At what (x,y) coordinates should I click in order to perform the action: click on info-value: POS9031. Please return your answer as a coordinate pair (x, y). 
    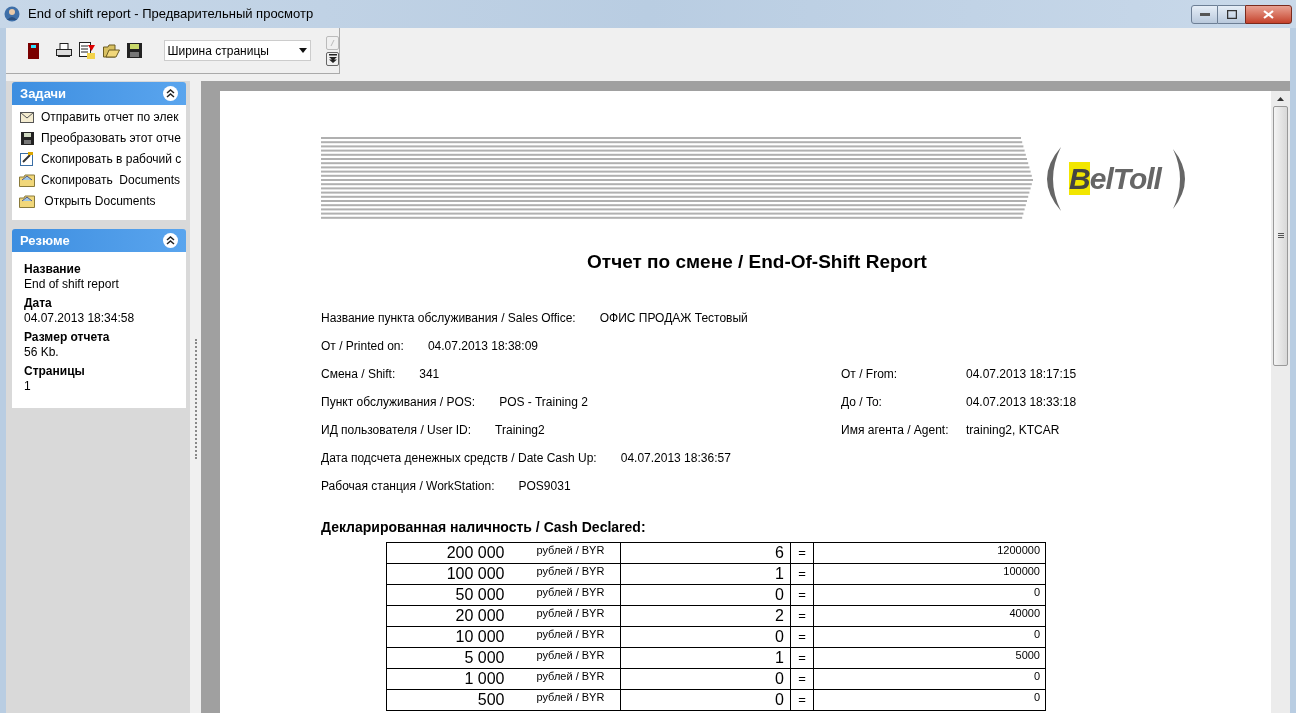
    Looking at the image, I should click on (544, 485).